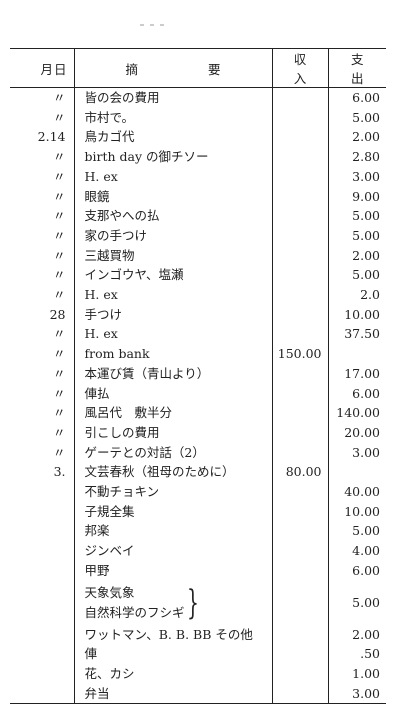  What do you see at coordinates (172, 551) in the screenshot?
I see `row-description: ジンベイ` at bounding box center [172, 551].